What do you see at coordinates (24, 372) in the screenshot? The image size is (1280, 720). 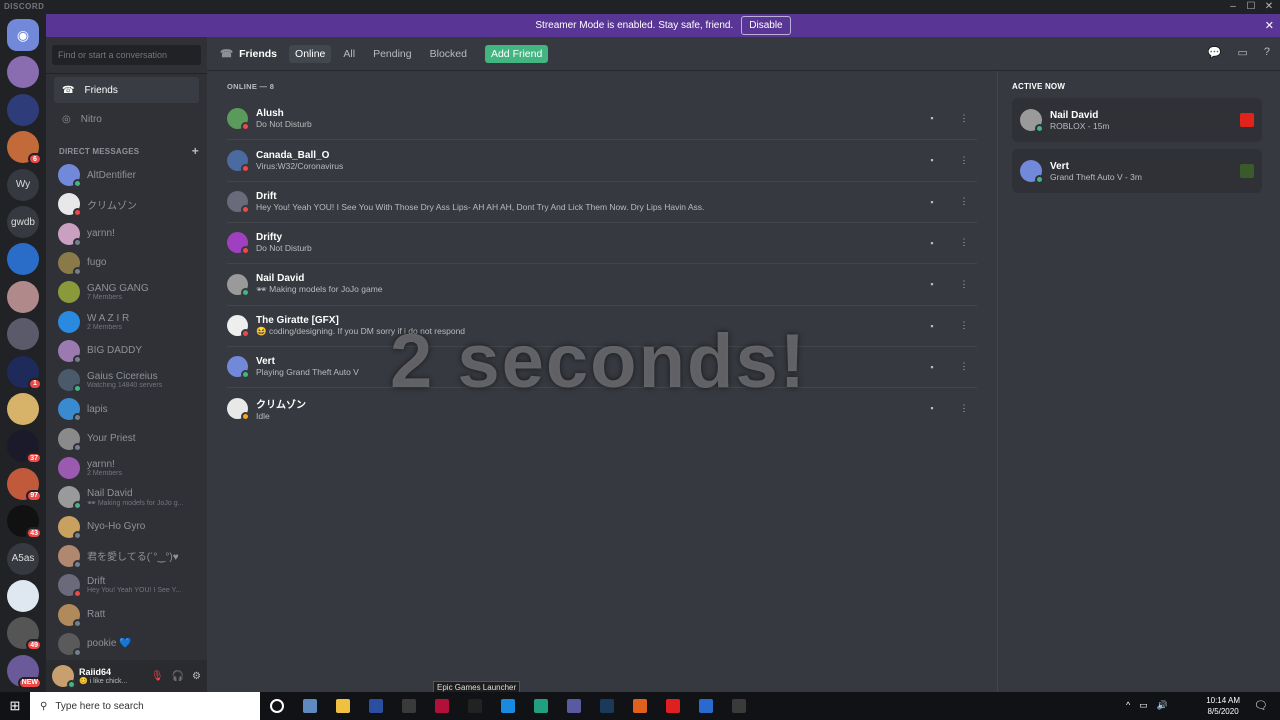 I see `guild-icon: 1` at bounding box center [24, 372].